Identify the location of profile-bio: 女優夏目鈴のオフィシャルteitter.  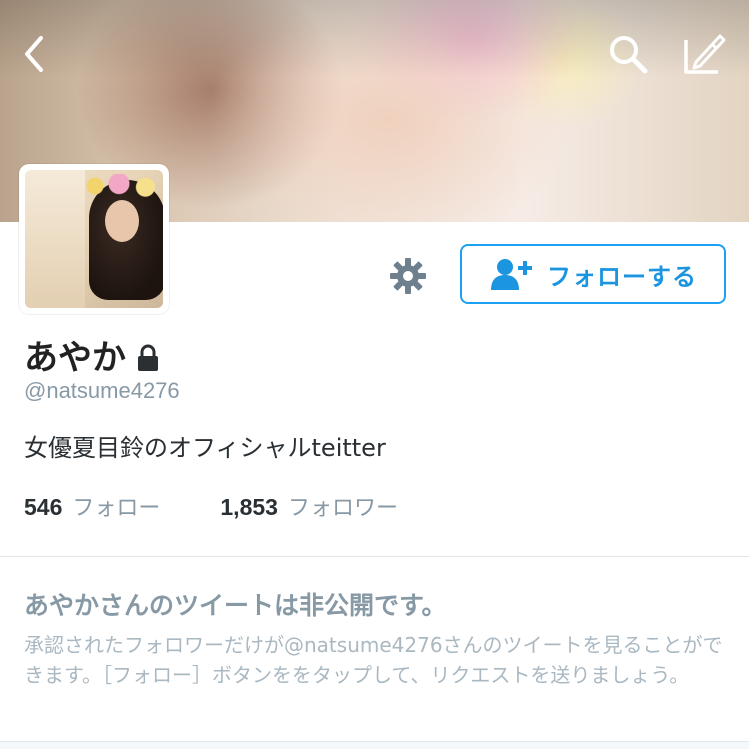
(205, 448).